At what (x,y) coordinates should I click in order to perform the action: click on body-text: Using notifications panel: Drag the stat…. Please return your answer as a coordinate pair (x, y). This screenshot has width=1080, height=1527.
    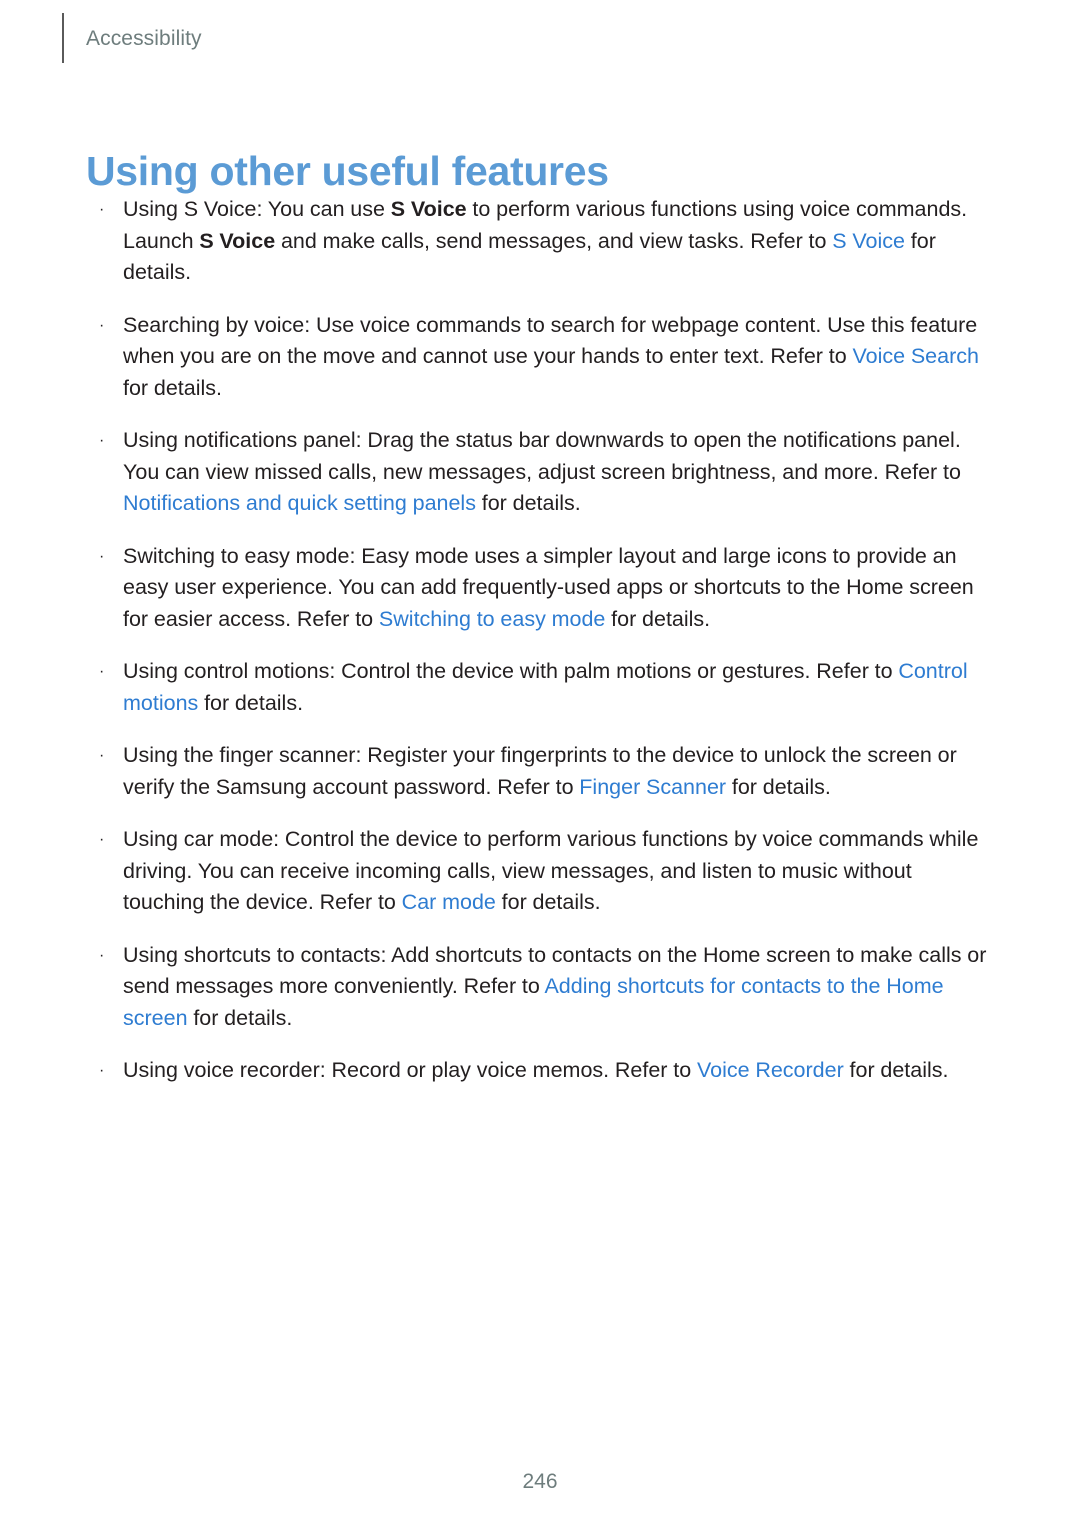
    Looking at the image, I should click on (542, 456).